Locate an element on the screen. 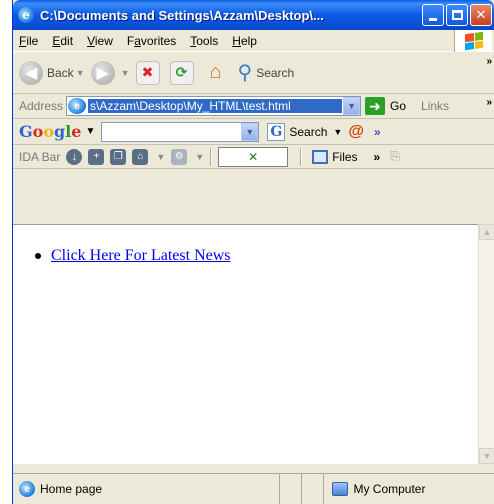 The height and width of the screenshot is (504, 494). google-search-dropdown-icon: ▼ is located at coordinates (250, 131).